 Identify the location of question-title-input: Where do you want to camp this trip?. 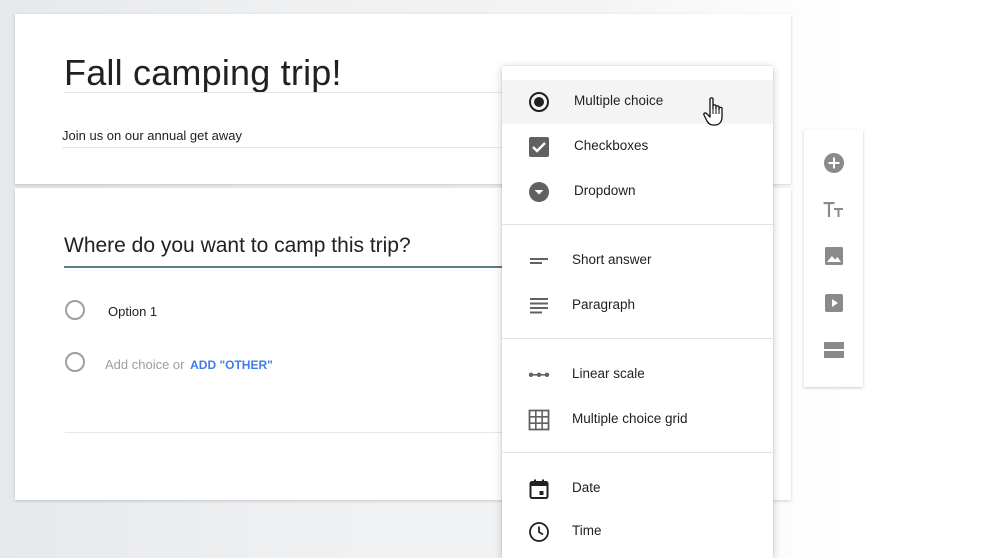
(237, 246).